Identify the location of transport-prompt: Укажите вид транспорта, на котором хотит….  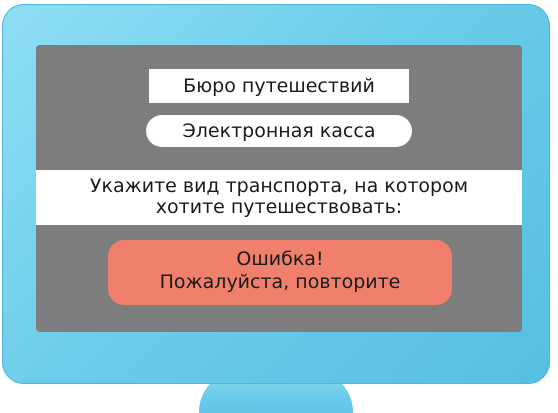
(279, 197).